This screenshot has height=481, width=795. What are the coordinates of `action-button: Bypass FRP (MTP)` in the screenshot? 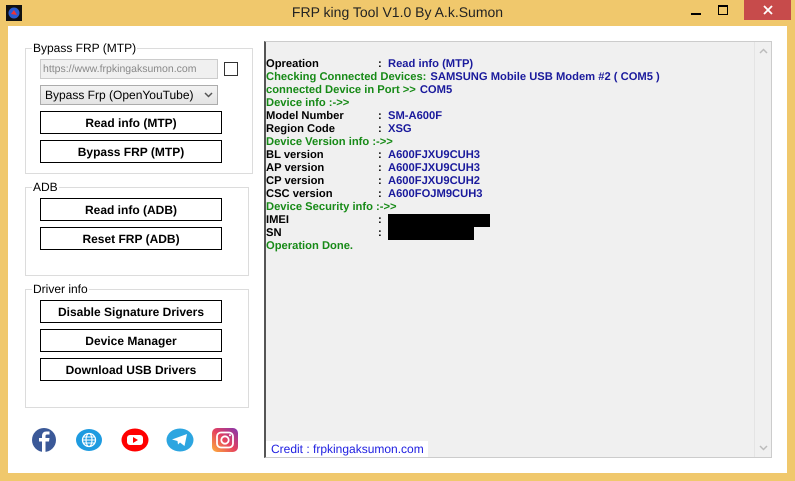 It's located at (131, 151).